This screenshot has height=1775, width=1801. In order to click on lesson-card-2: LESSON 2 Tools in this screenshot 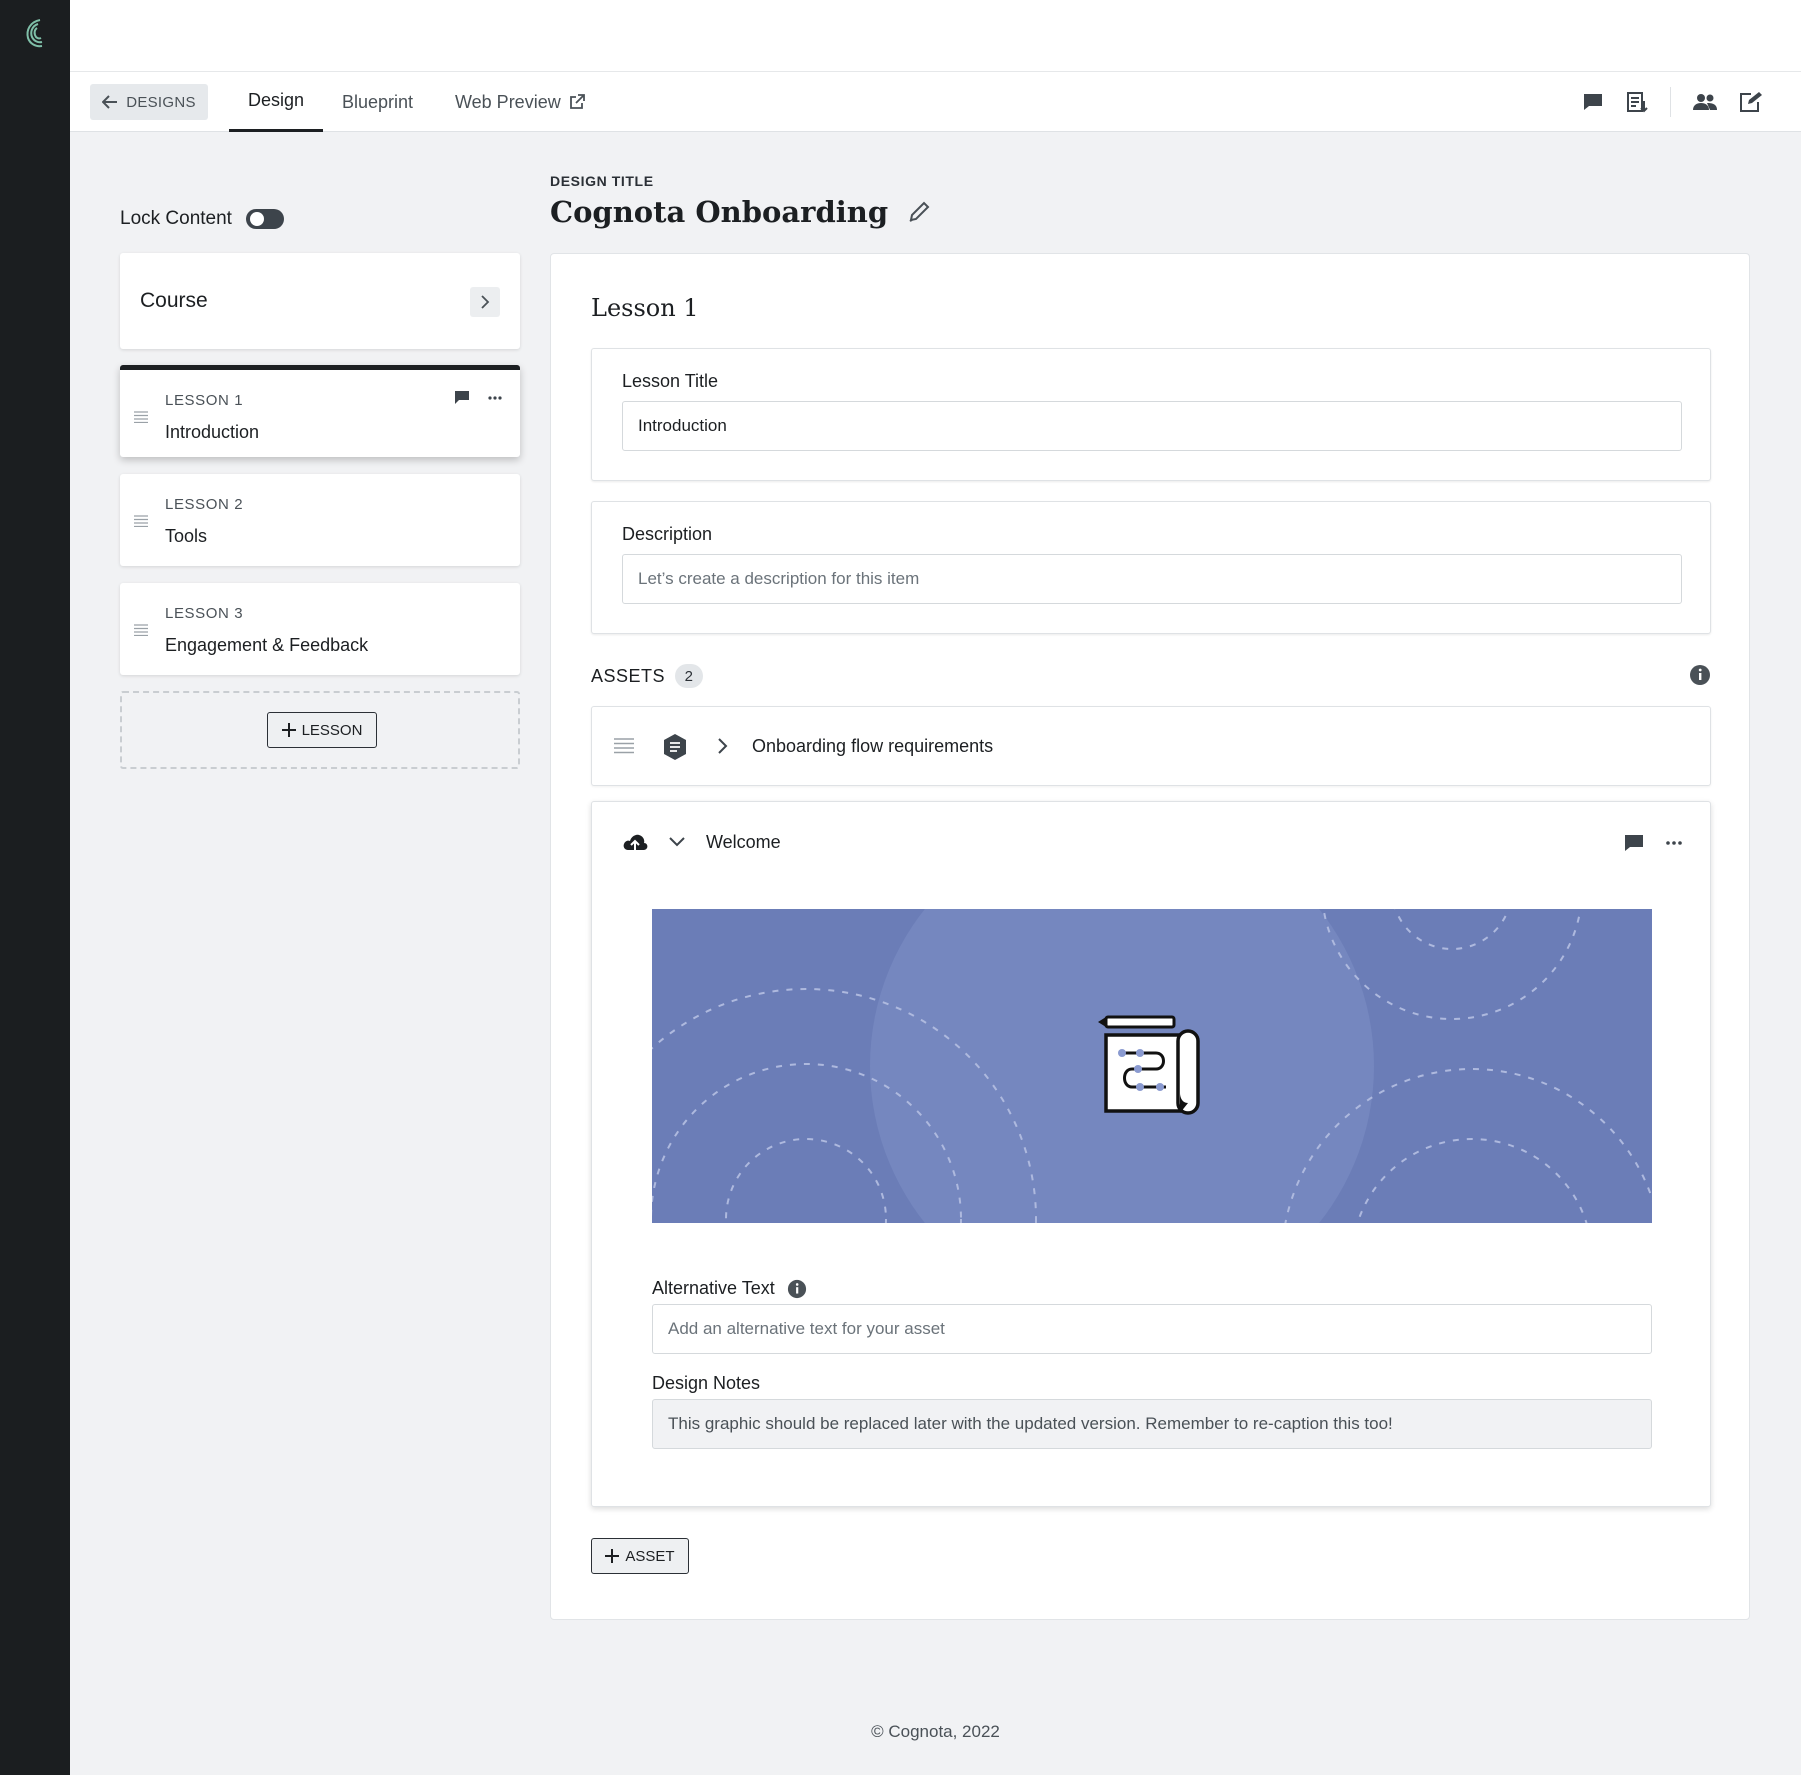, I will do `click(320, 520)`.